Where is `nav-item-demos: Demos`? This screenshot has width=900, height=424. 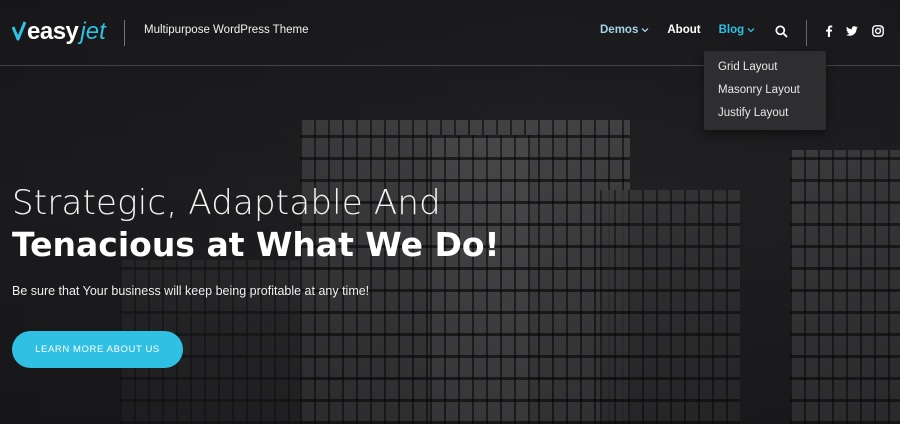
nav-item-demos: Demos is located at coordinates (624, 30).